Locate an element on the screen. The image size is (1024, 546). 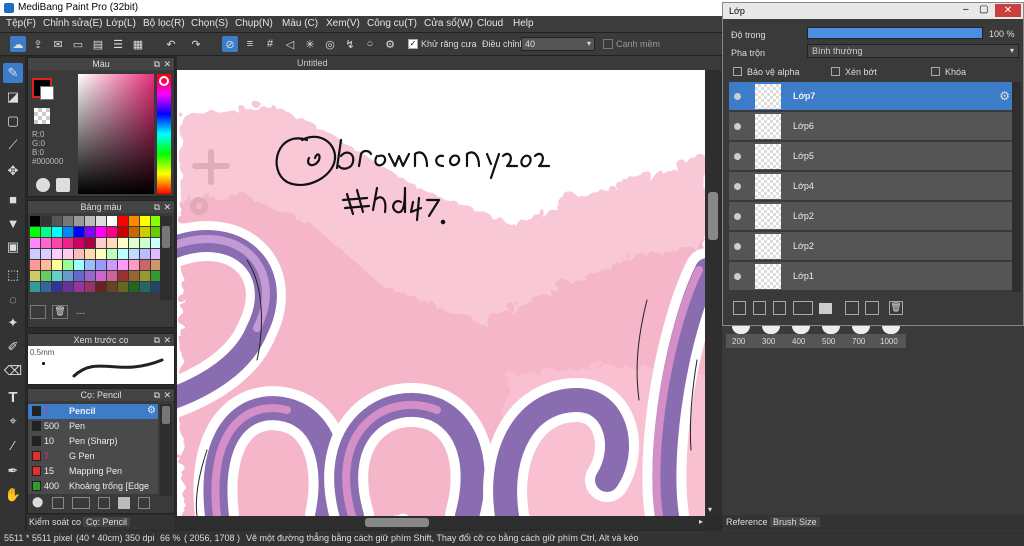
fill-rect-tool-icon: ■ is located at coordinates (13, 199).